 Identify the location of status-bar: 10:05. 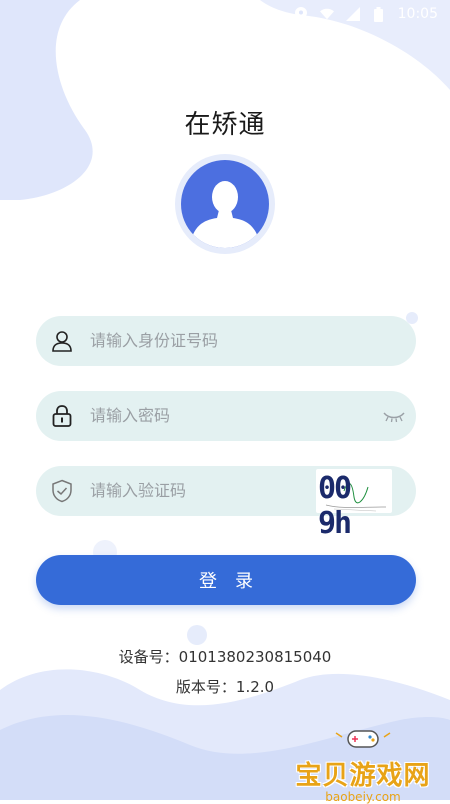
(360, 14).